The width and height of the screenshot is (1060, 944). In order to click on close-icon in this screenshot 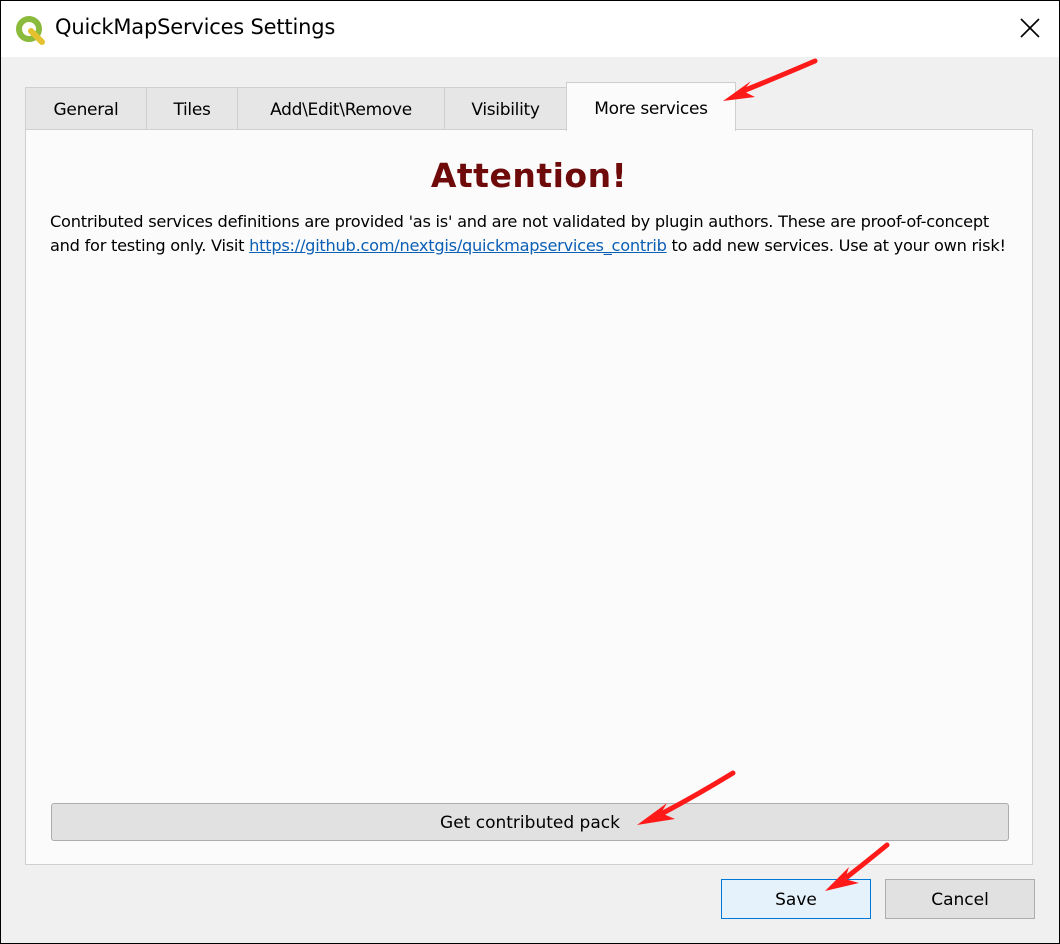, I will do `click(1030, 28)`.